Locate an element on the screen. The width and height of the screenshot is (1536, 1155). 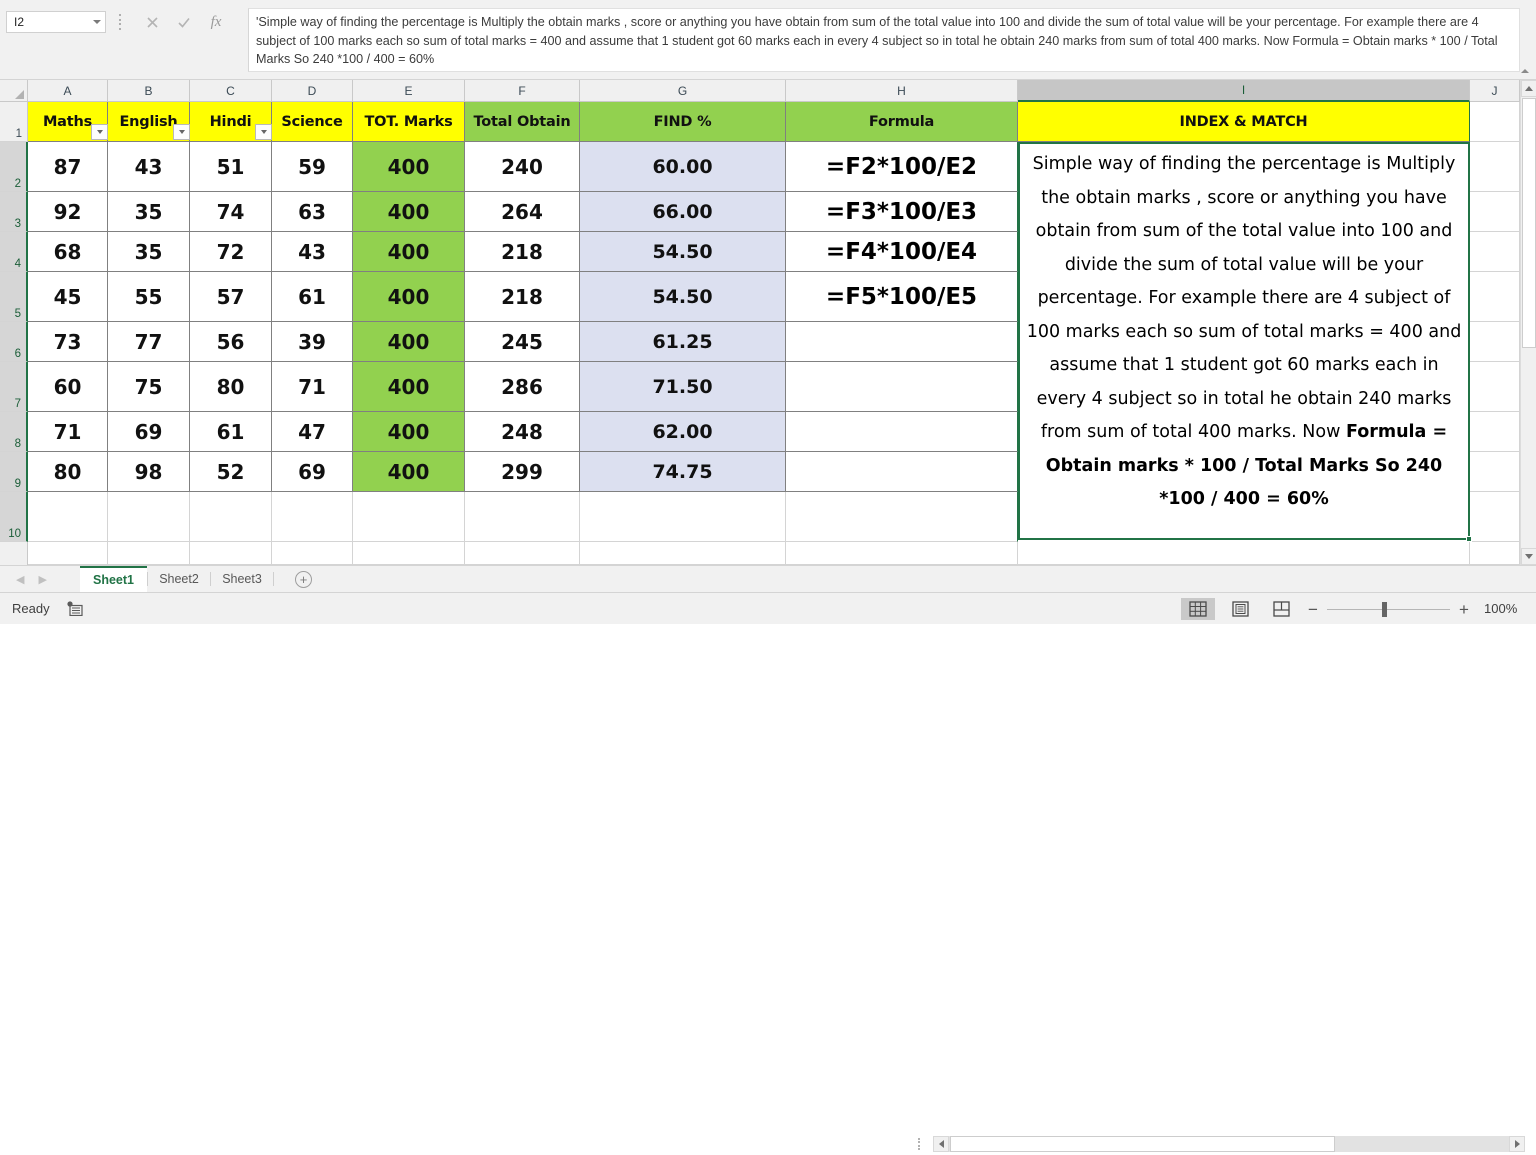
chevron-left-icon: ◀ is located at coordinates (20, 579).